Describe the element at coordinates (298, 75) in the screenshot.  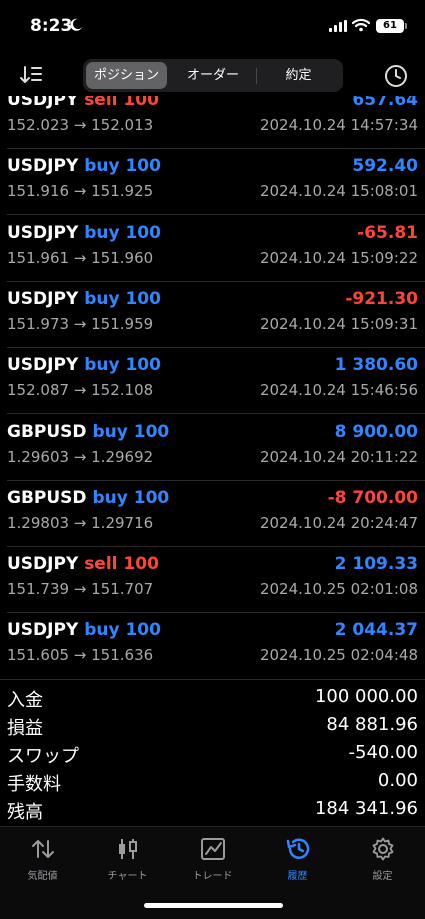
I see `tab-deals: 約定` at that location.